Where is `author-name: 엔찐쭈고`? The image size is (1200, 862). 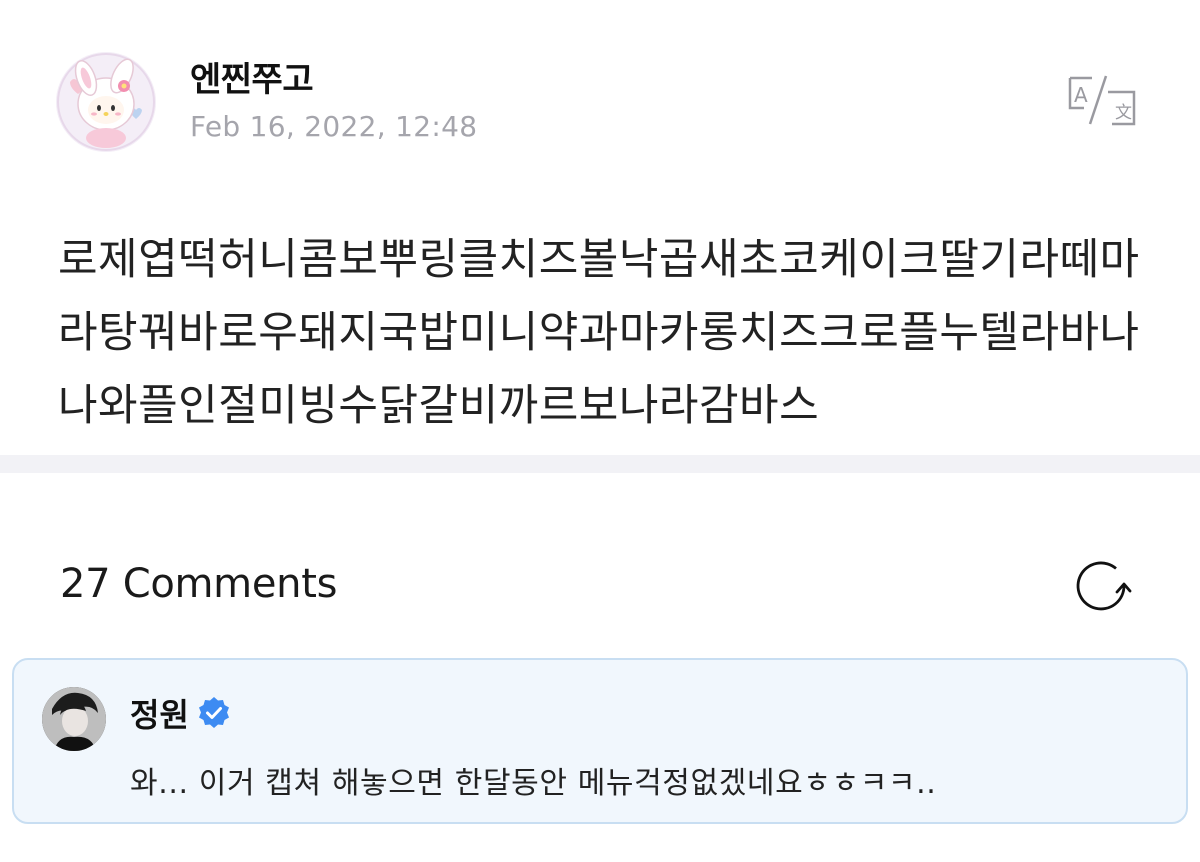
author-name: 엔찐쭈고 is located at coordinates (252, 76).